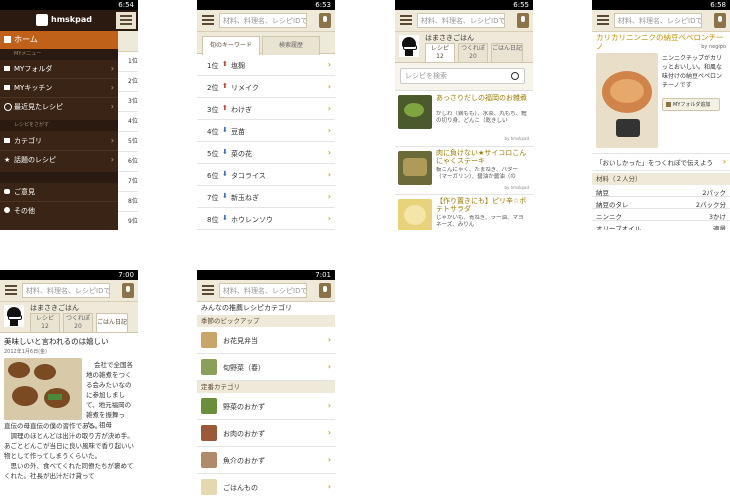 Image resolution: width=730 pixels, height=500 pixels. Describe the element at coordinates (266, 87) in the screenshot. I see `keyword-row: 2位 ⬆ リメイク ›` at that location.